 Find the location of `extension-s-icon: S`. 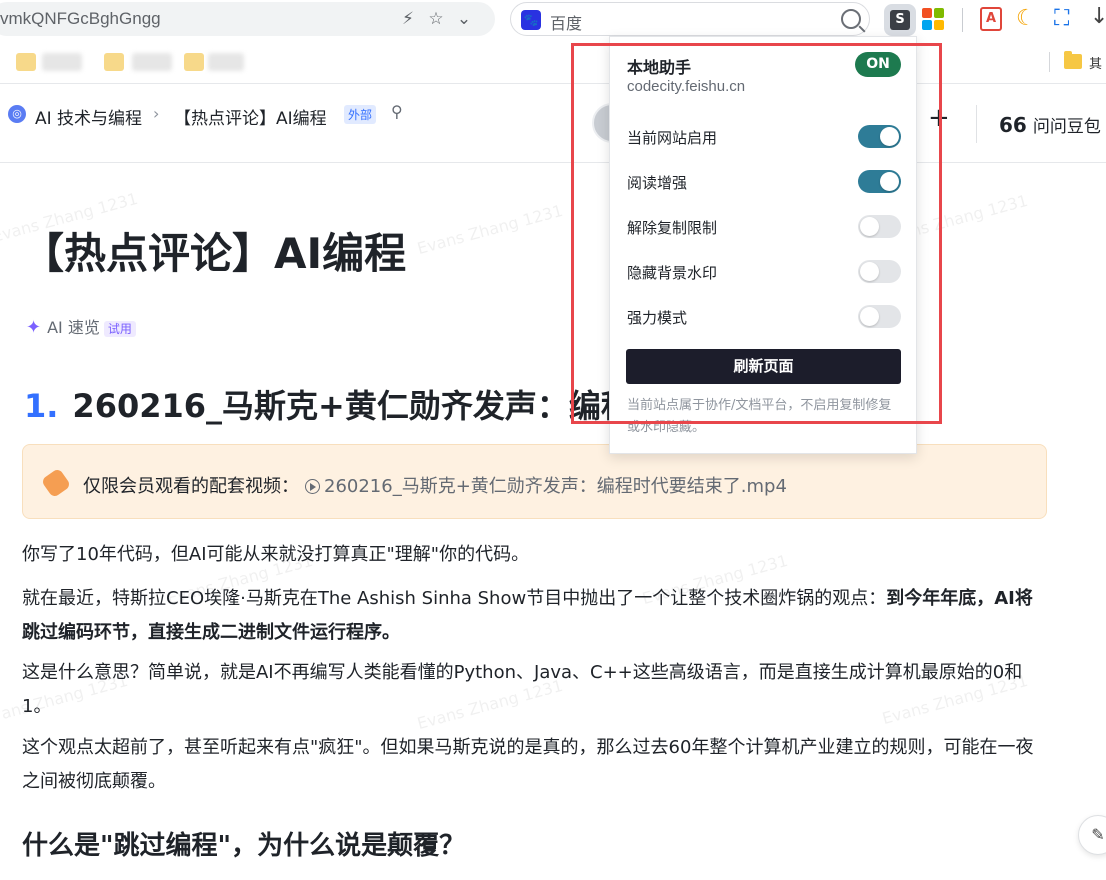

extension-s-icon: S is located at coordinates (900, 20).